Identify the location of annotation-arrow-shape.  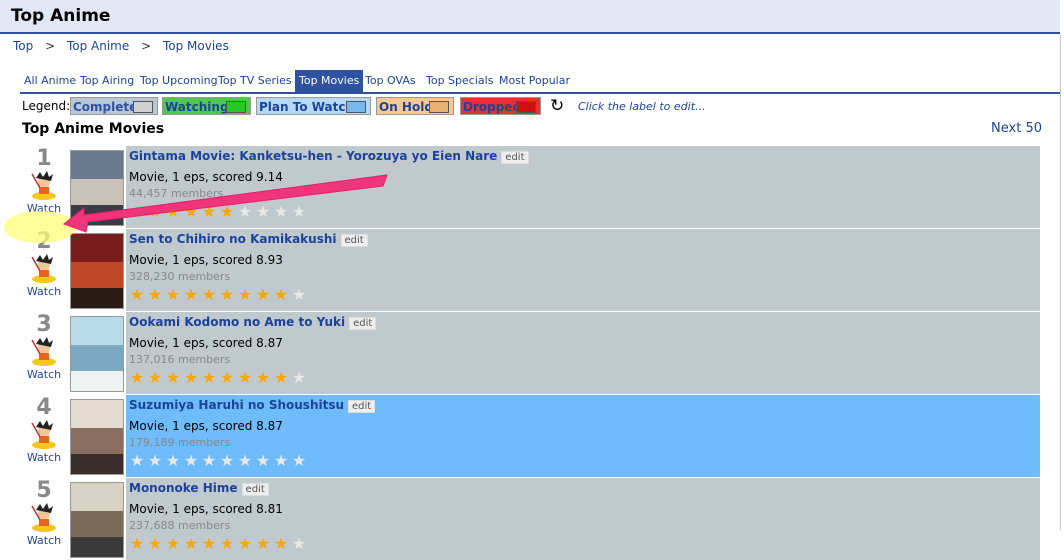
(225, 203).